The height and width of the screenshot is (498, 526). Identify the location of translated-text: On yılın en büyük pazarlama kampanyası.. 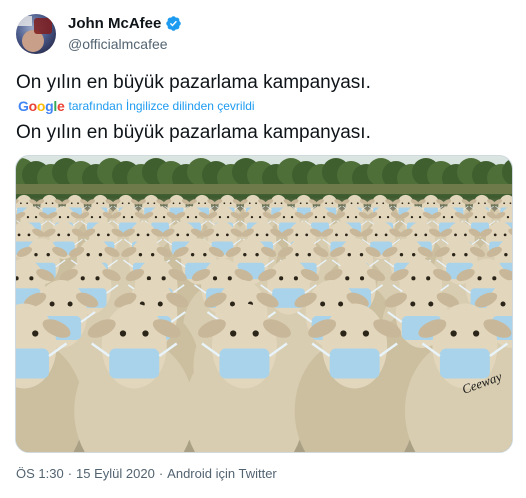
(193, 132).